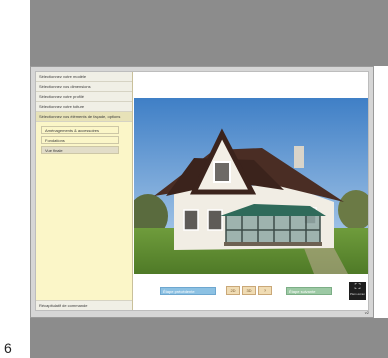 Image resolution: width=388 pixels, height=358 pixels. What do you see at coordinates (357, 294) in the screenshot?
I see `fullscreen-label: Plein écran` at bounding box center [357, 294].